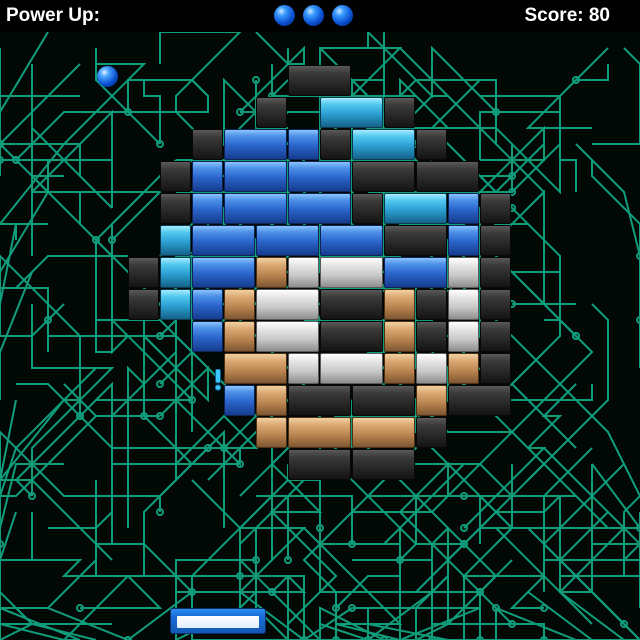 The width and height of the screenshot is (640, 640). I want to click on powerup-label: Power Up:, so click(53, 15).